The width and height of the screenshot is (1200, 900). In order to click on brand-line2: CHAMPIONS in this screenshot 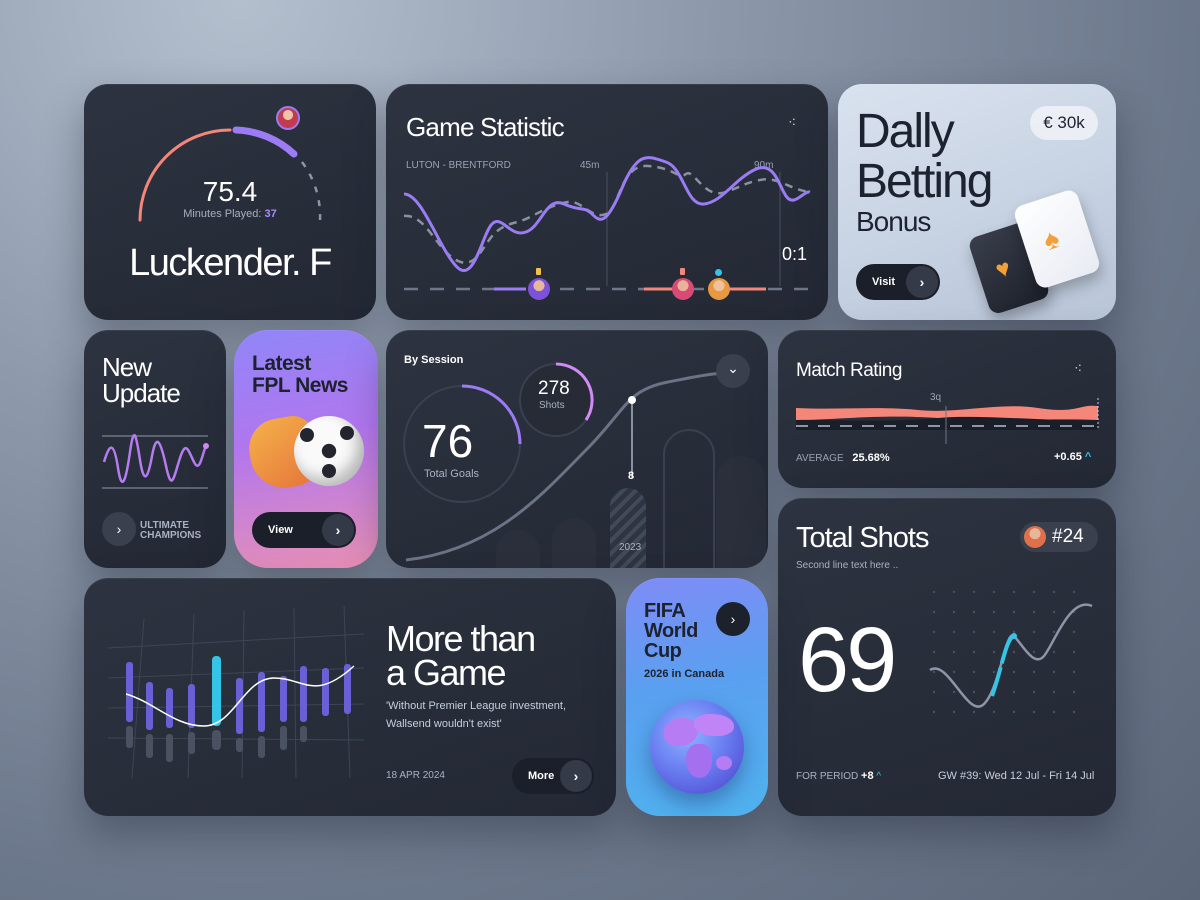, I will do `click(171, 535)`.